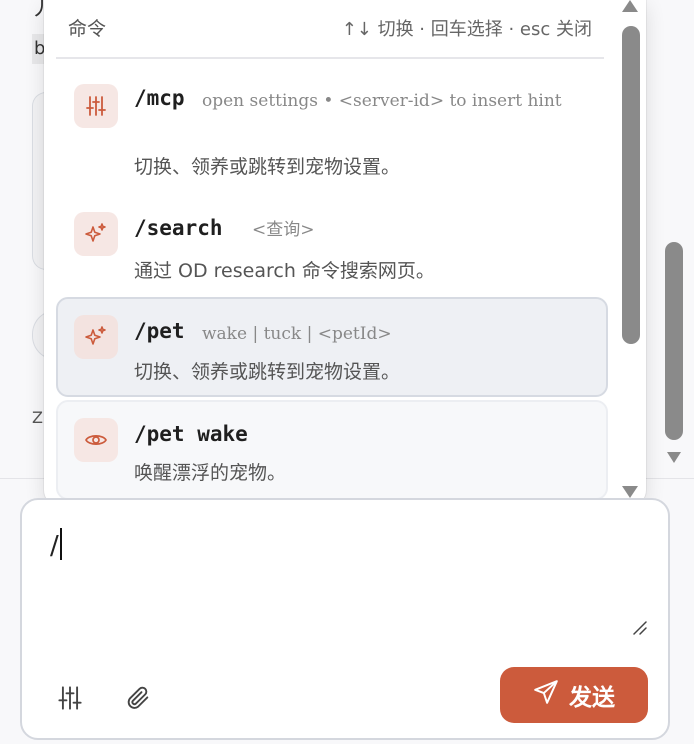 The width and height of the screenshot is (694, 744). I want to click on command-name: /mcp, so click(159, 98).